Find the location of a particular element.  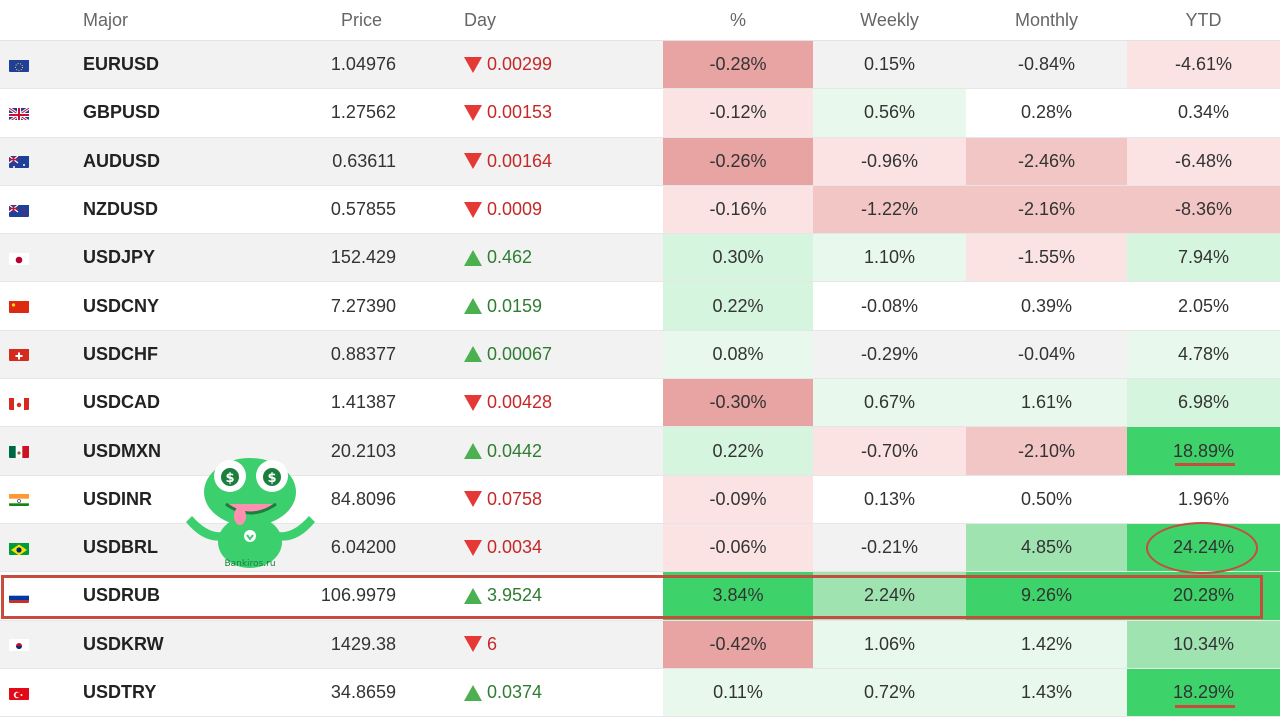

day-change-value: 0.00067 is located at coordinates (520, 353).